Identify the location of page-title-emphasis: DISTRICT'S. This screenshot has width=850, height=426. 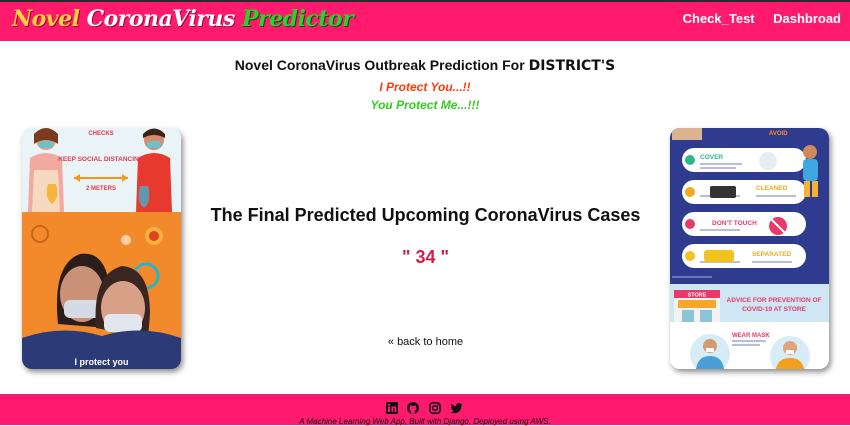
(572, 66).